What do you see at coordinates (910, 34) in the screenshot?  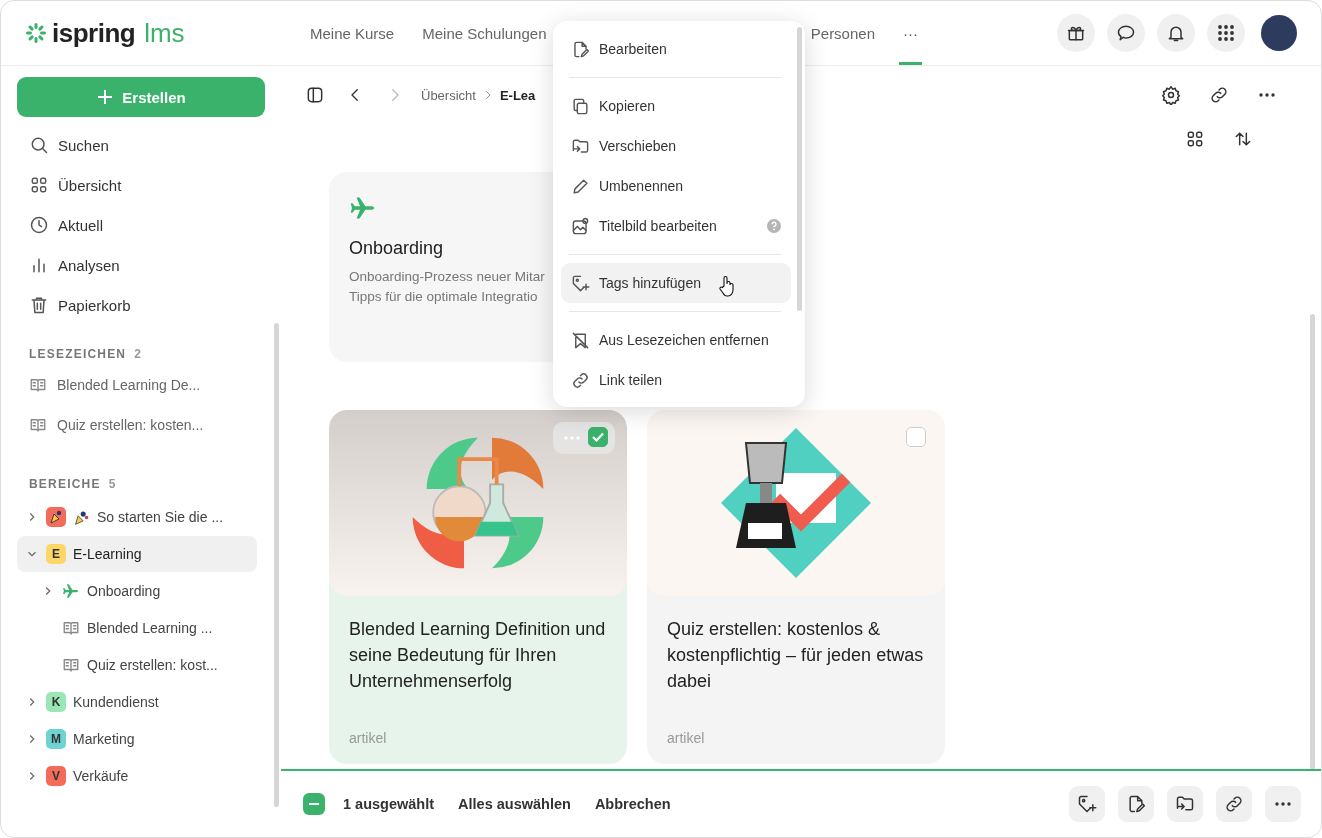 I see `nav-tab: ···` at bounding box center [910, 34].